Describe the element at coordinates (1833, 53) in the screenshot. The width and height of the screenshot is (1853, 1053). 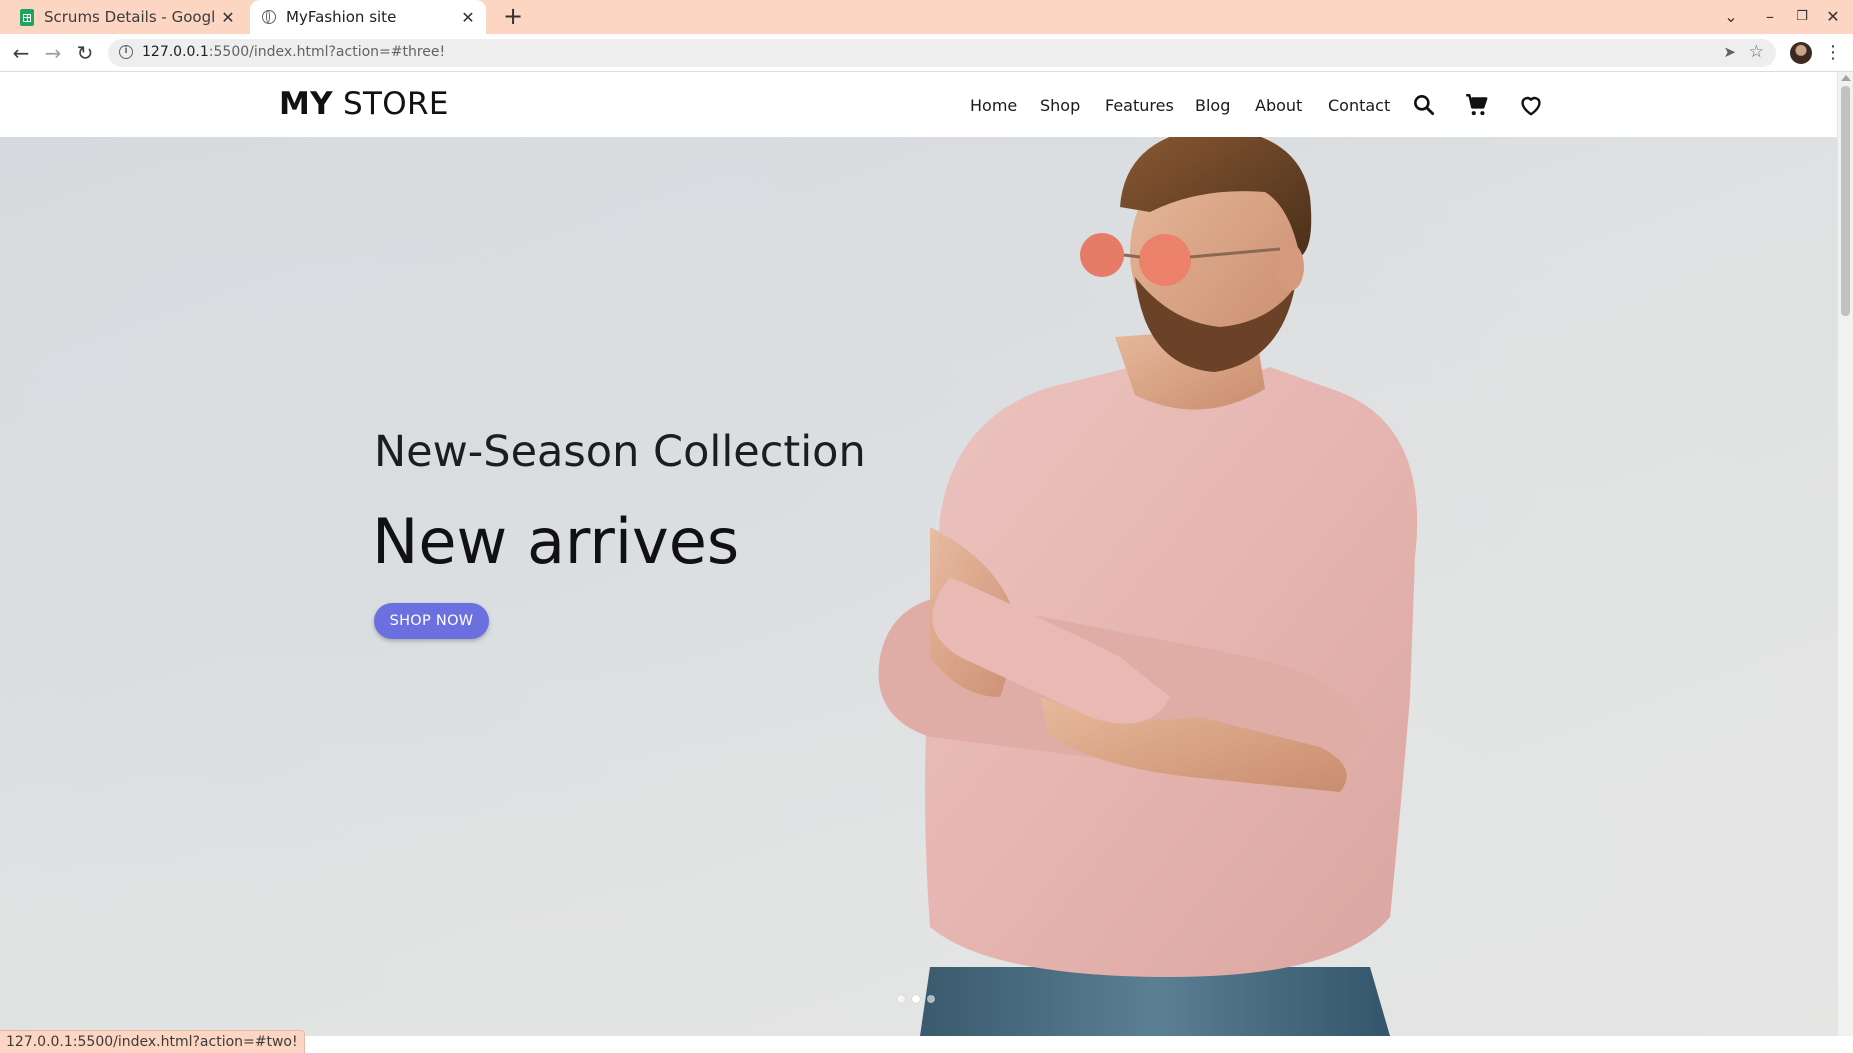
I see `browser-menu-icon: ⋮` at that location.